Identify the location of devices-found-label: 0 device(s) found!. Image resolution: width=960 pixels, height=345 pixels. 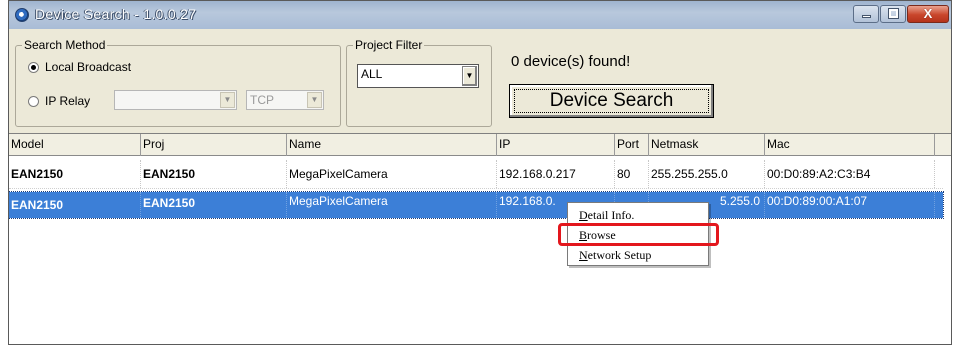
(571, 61).